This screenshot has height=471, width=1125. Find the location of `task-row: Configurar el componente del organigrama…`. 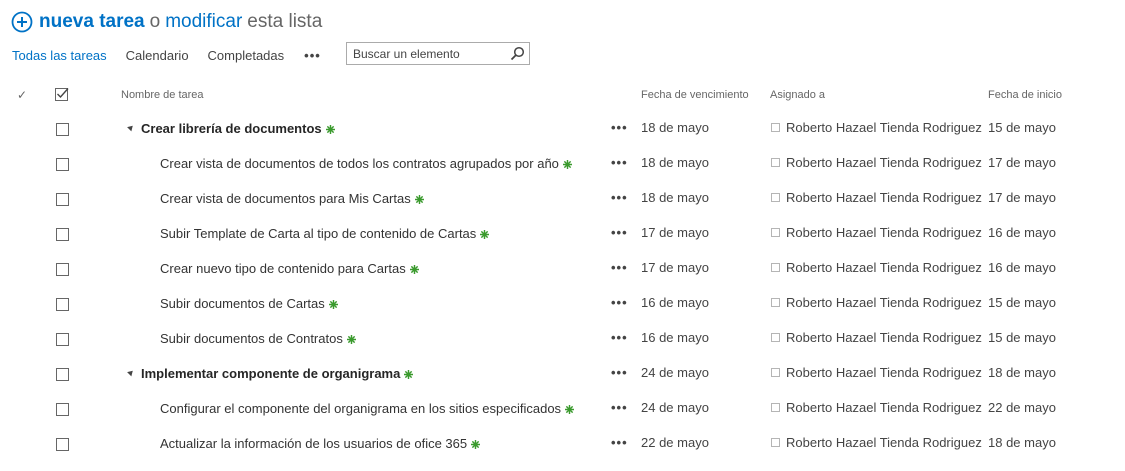

task-row: Configurar el componente del organigrama… is located at coordinates (562, 417).